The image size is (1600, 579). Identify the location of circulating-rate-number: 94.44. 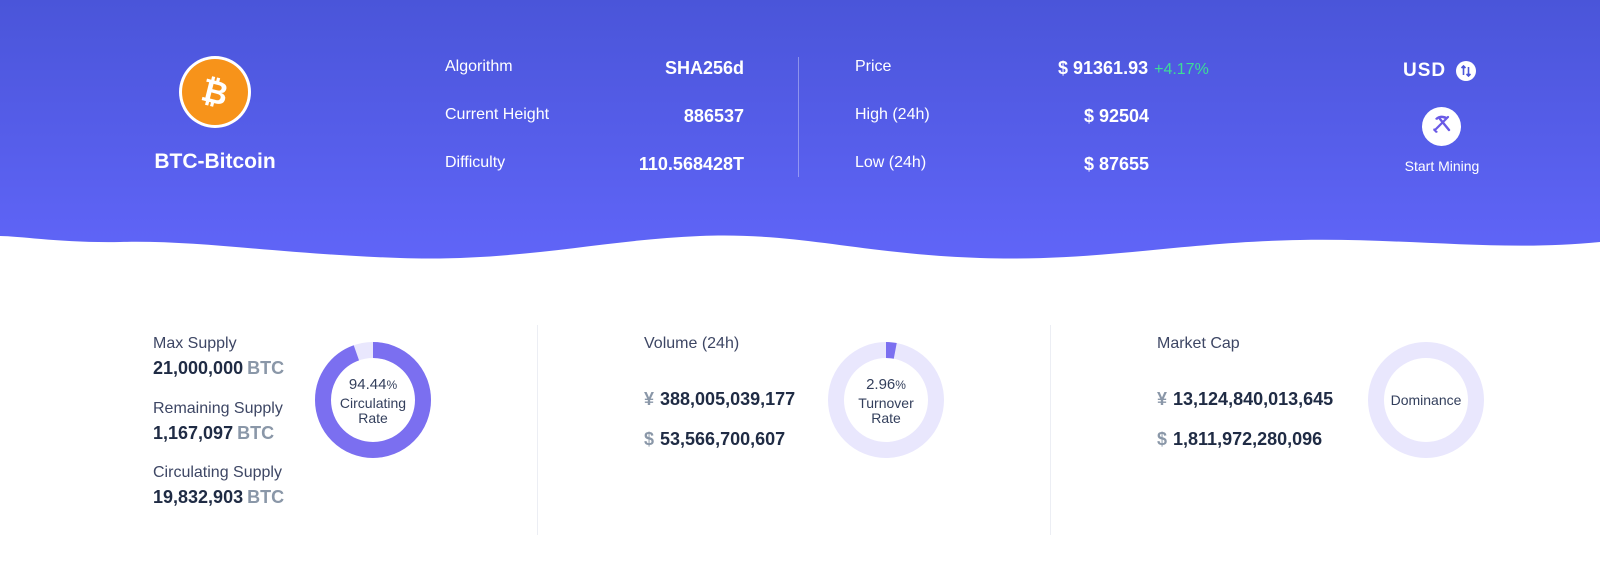
(367, 384).